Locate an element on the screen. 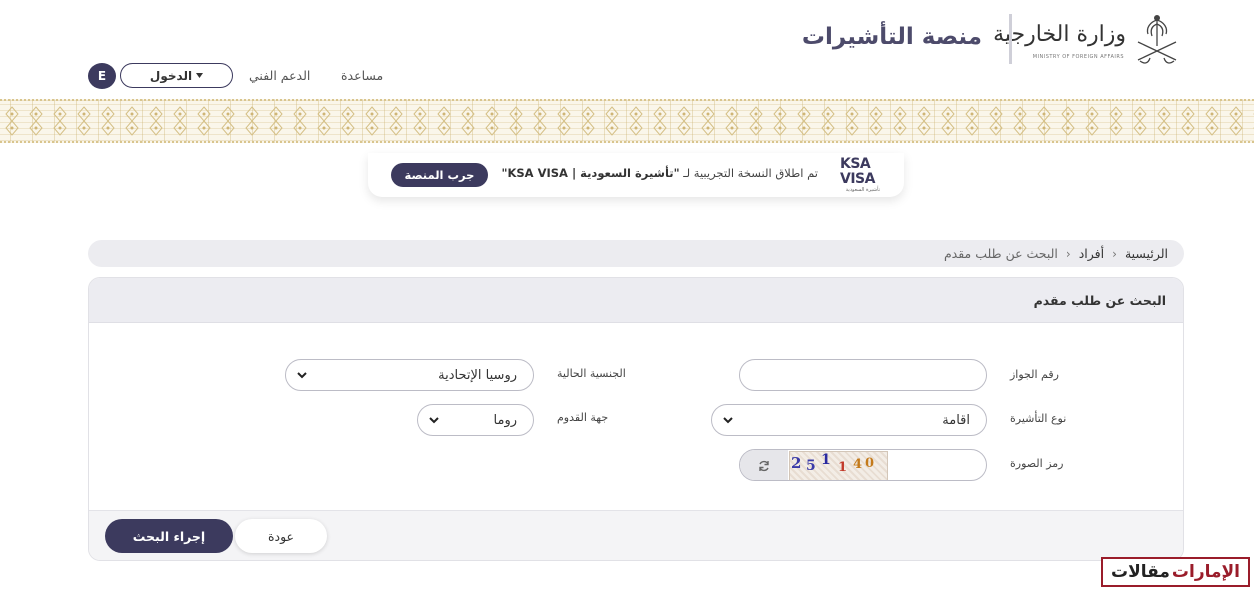 The image size is (1254, 590). captcha-image: 2 5 1 1 4 0 is located at coordinates (838, 465).